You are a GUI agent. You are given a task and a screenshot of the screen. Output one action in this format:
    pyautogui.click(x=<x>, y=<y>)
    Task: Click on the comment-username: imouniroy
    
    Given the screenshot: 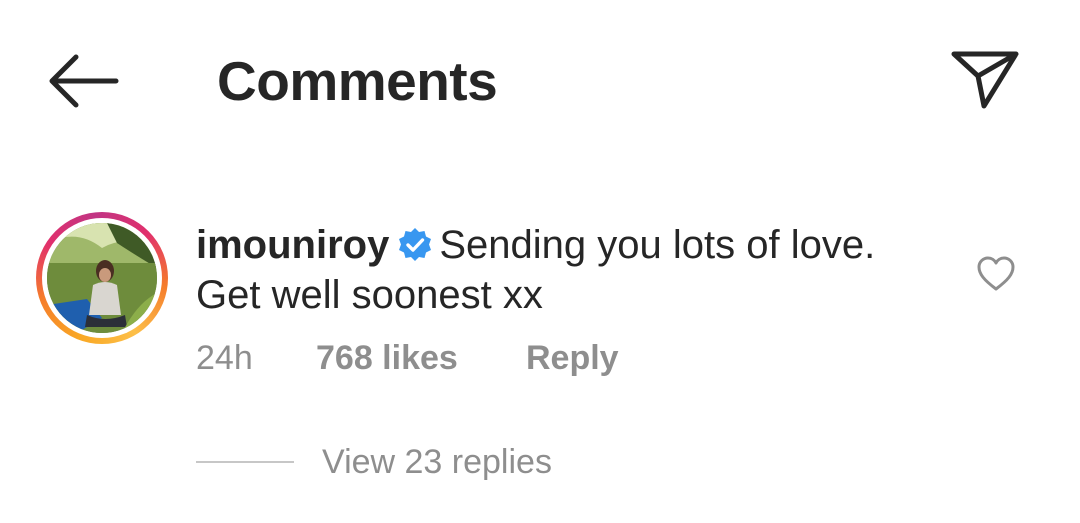 What is the action you would take?
    pyautogui.click(x=292, y=245)
    